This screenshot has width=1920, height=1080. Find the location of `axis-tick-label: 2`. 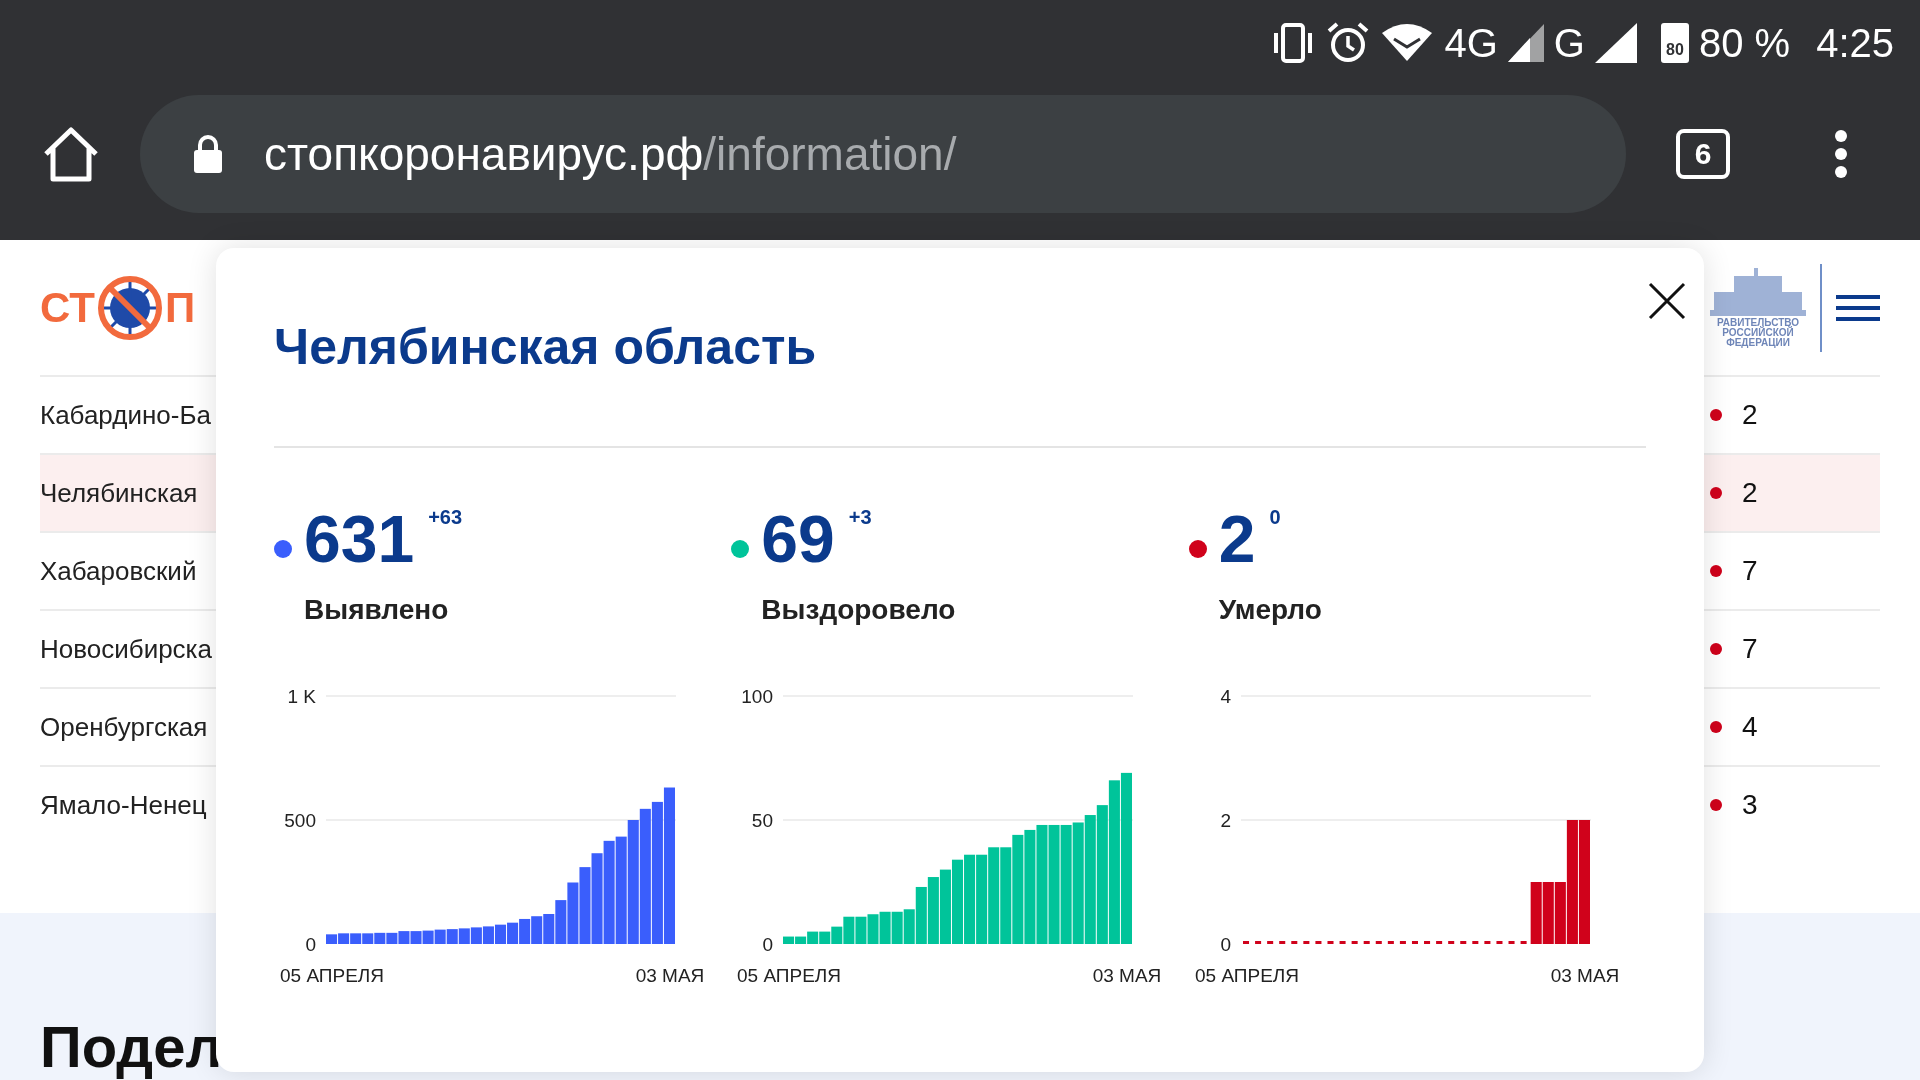

axis-tick-label: 2 is located at coordinates (1225, 820).